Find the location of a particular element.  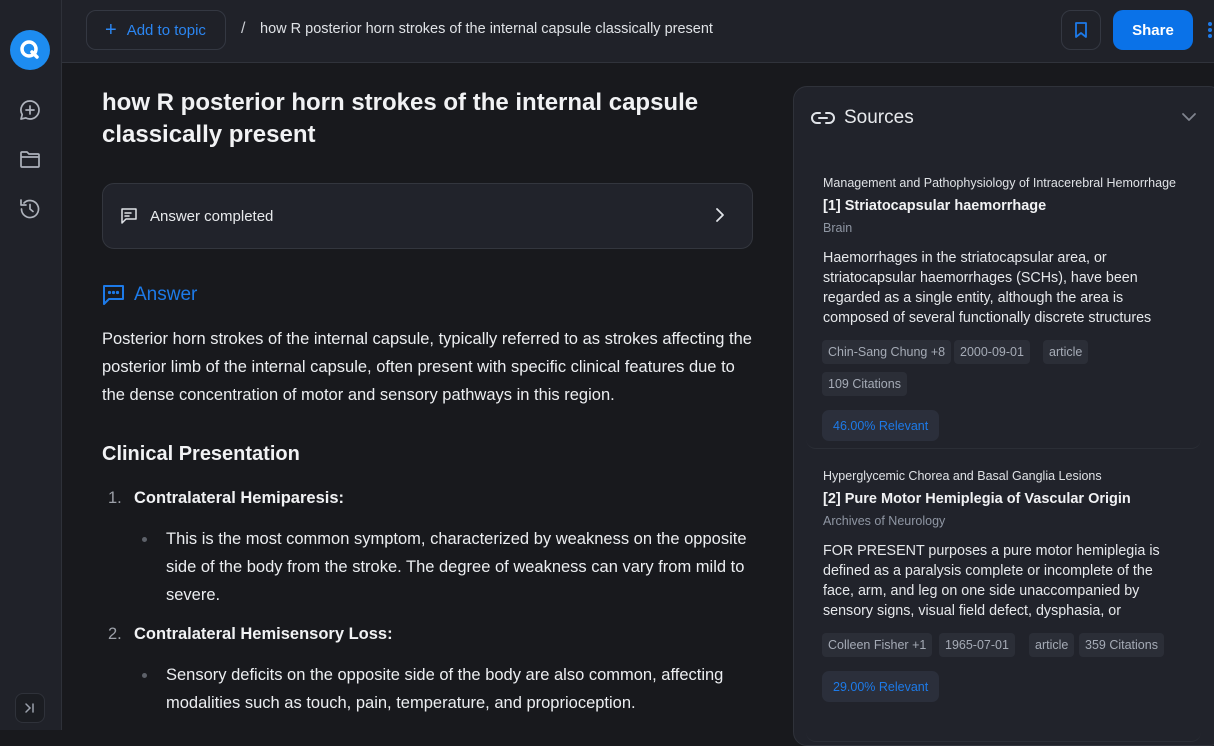

history-button is located at coordinates (30, 209).